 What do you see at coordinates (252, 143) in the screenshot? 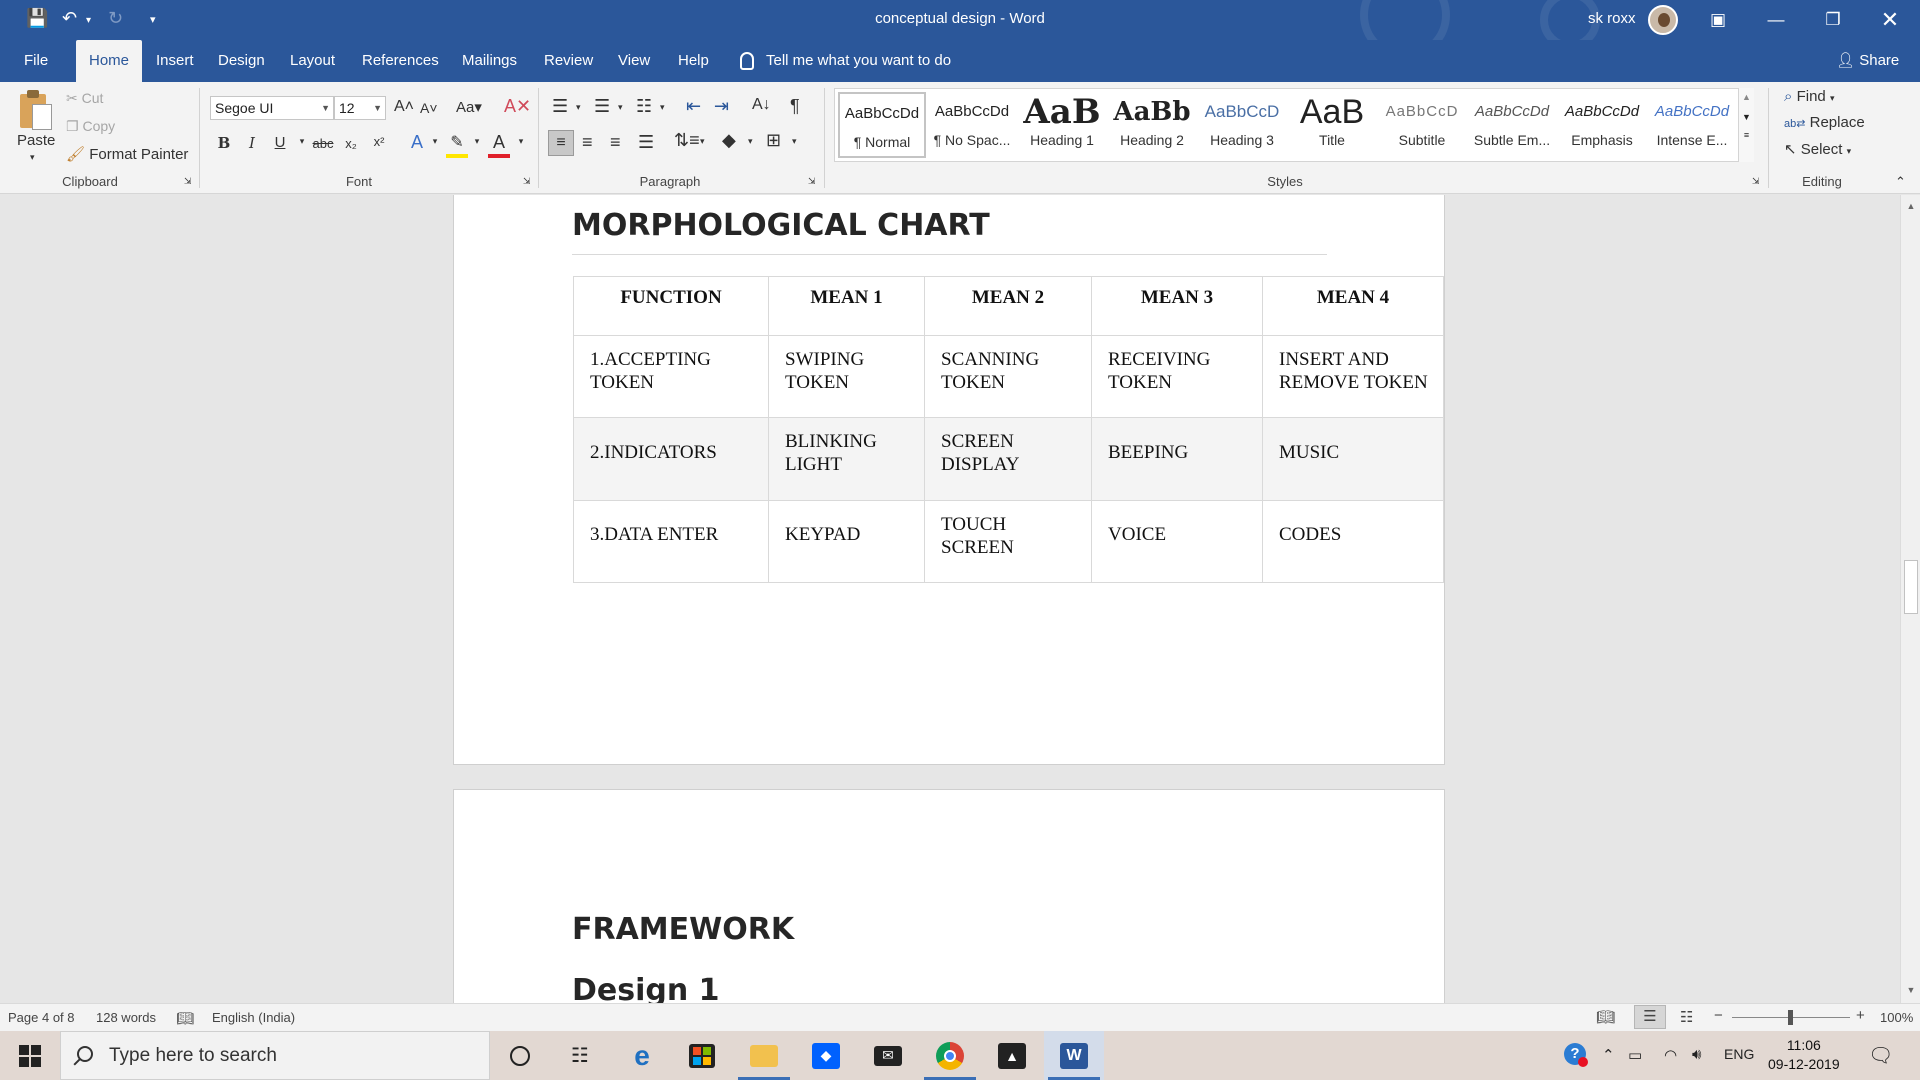
I see `italic-icon: I` at bounding box center [252, 143].